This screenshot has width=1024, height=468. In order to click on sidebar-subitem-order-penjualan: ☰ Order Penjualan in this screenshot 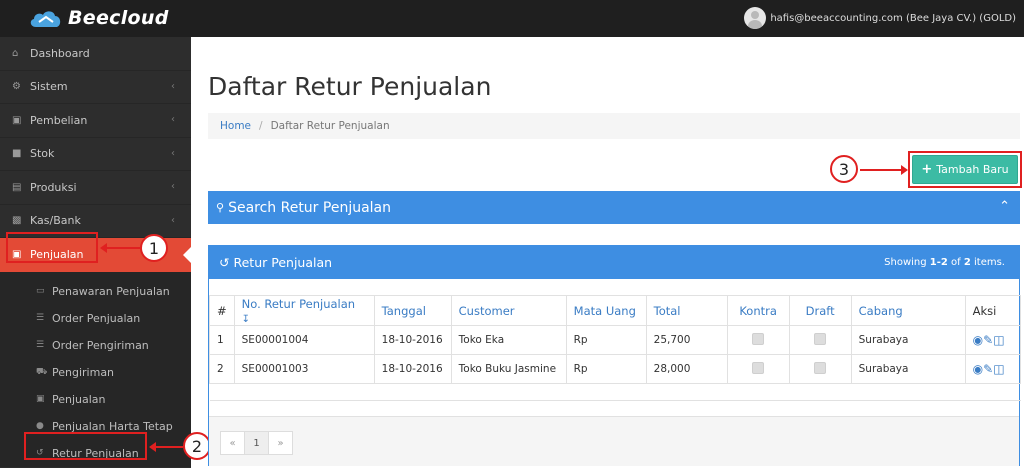, I will do `click(95, 318)`.